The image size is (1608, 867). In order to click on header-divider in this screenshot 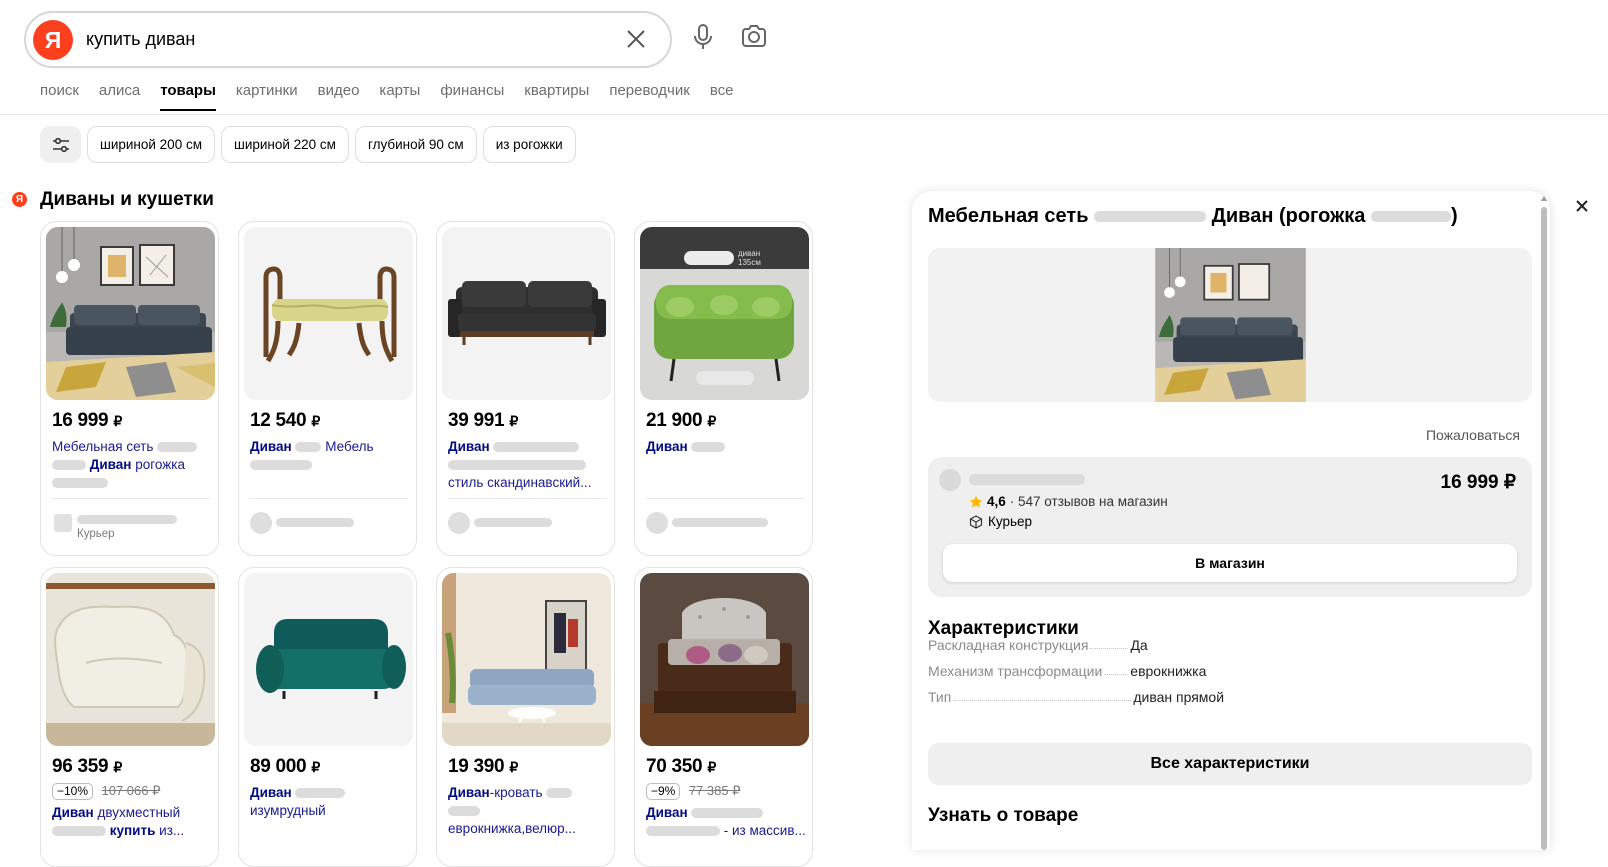, I will do `click(804, 114)`.